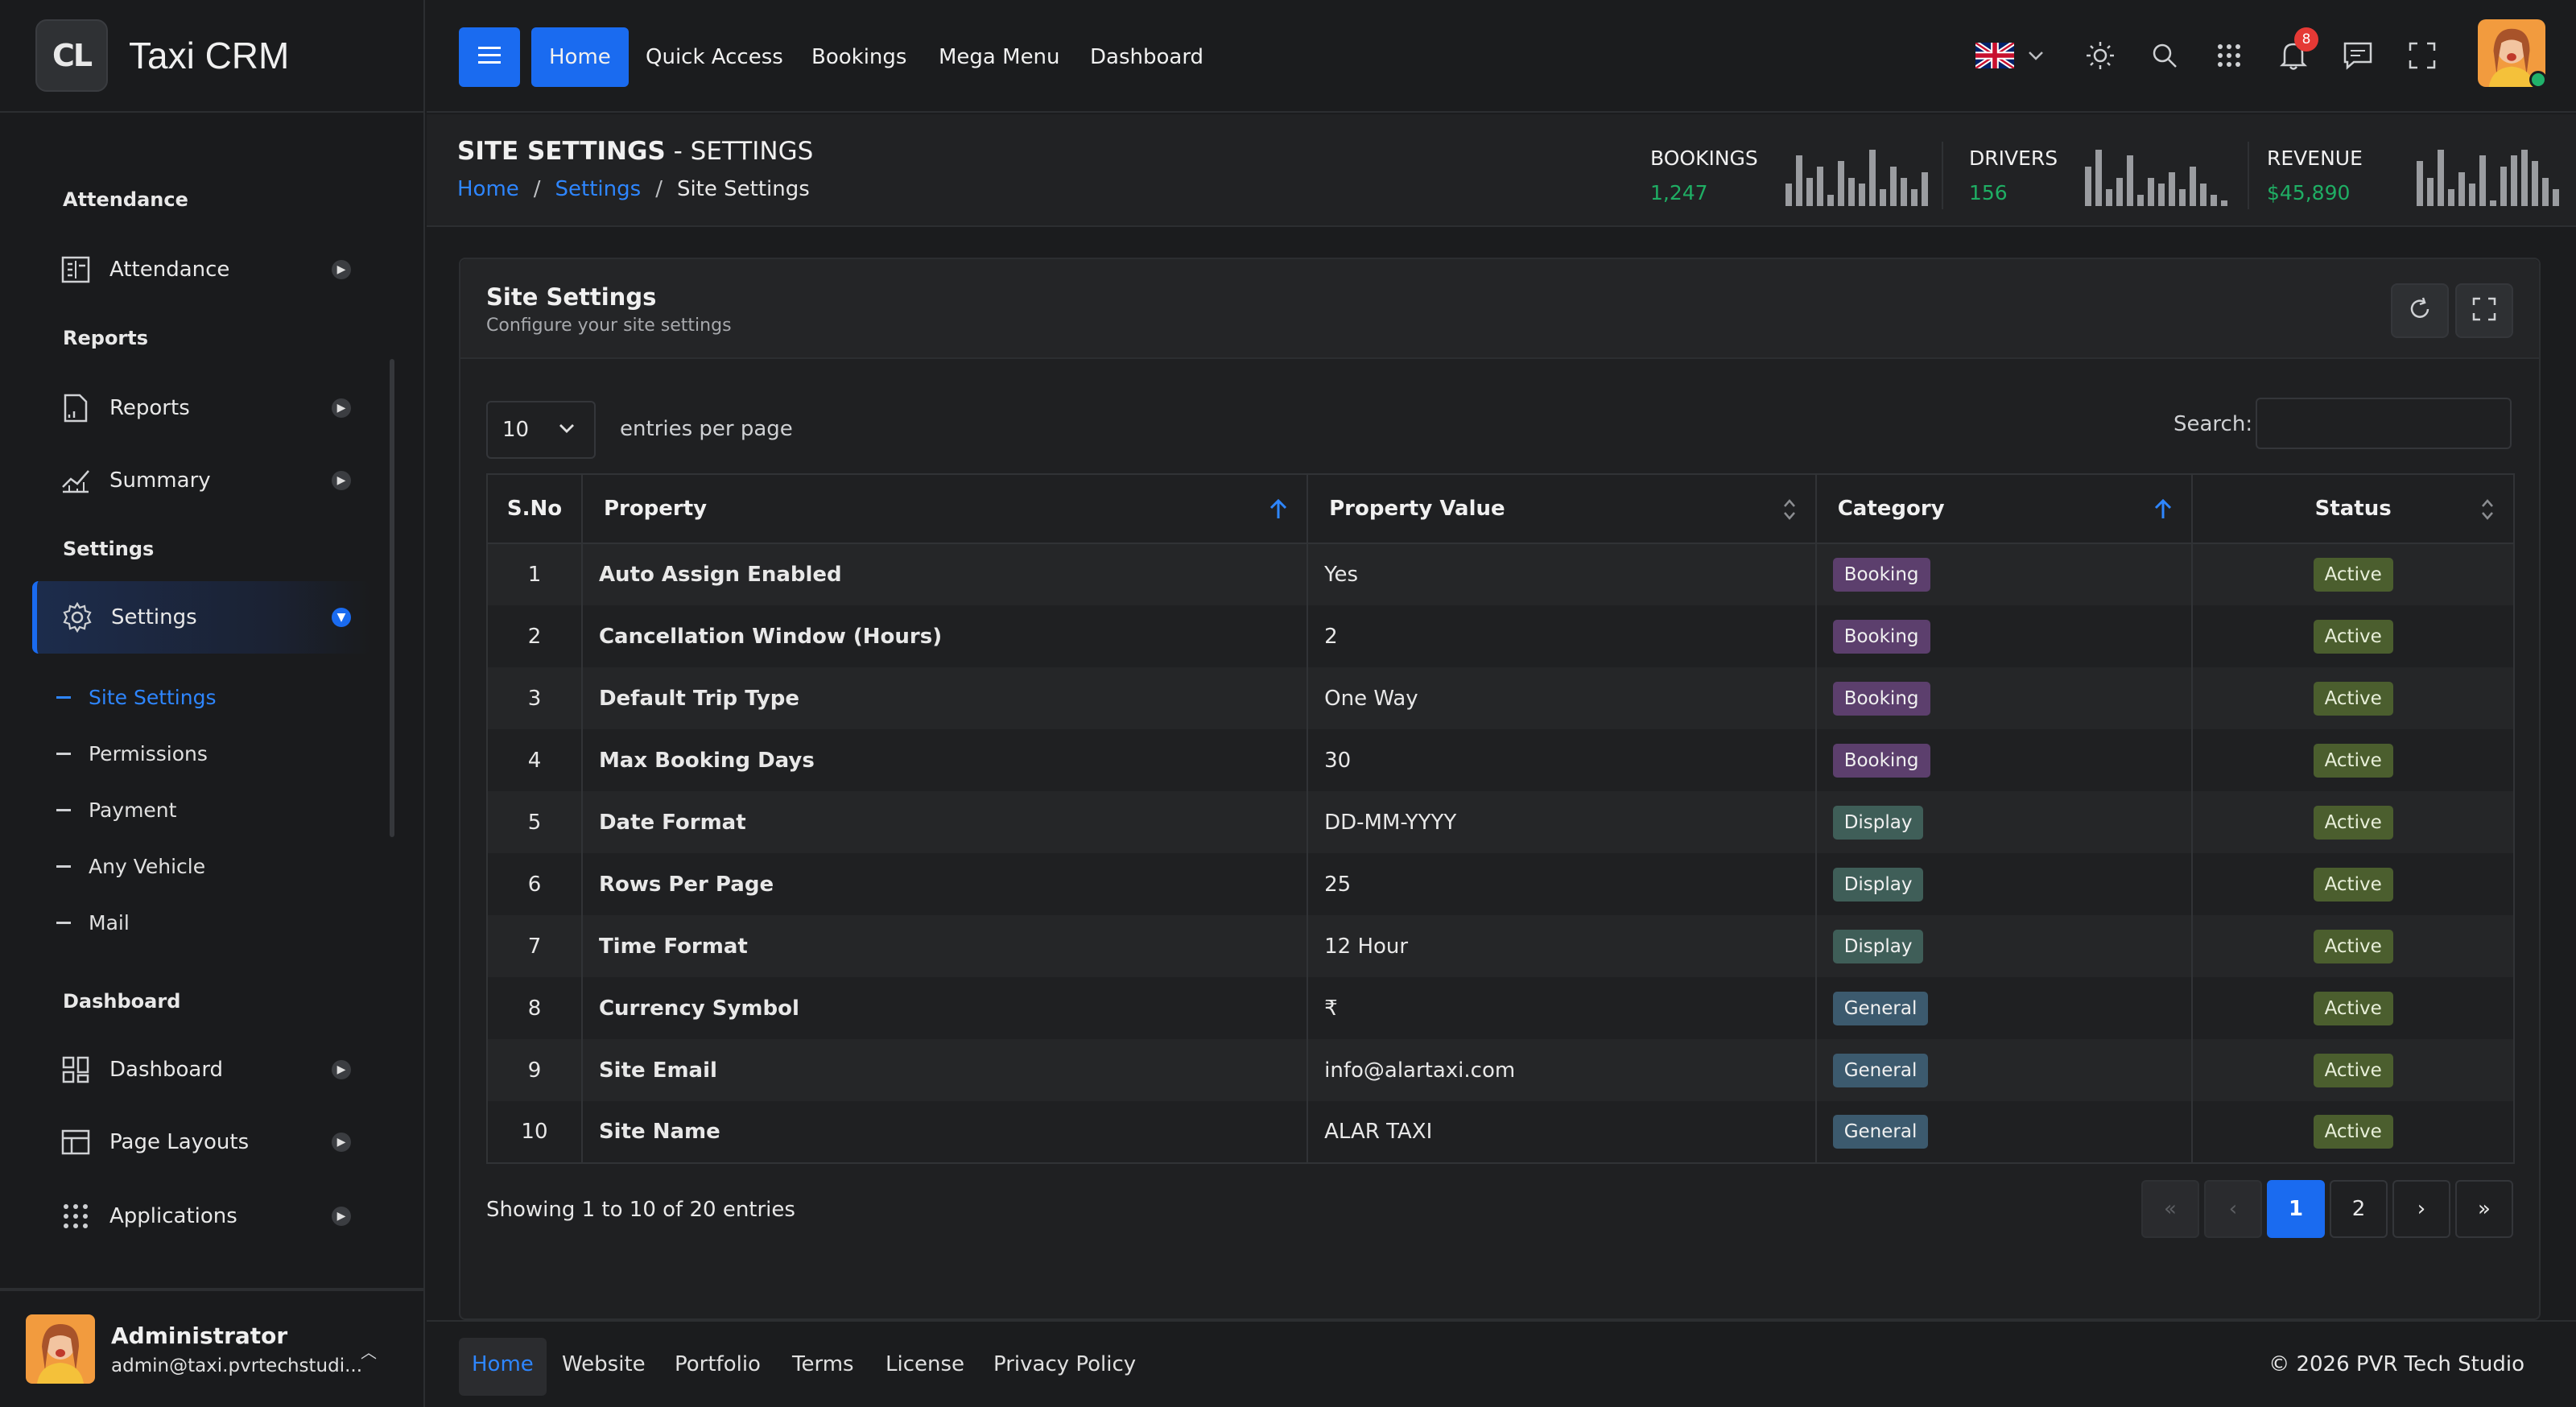 The height and width of the screenshot is (1407, 2576). I want to click on sidebar-item-page-layouts: Page Layouts ▶, so click(201, 1142).